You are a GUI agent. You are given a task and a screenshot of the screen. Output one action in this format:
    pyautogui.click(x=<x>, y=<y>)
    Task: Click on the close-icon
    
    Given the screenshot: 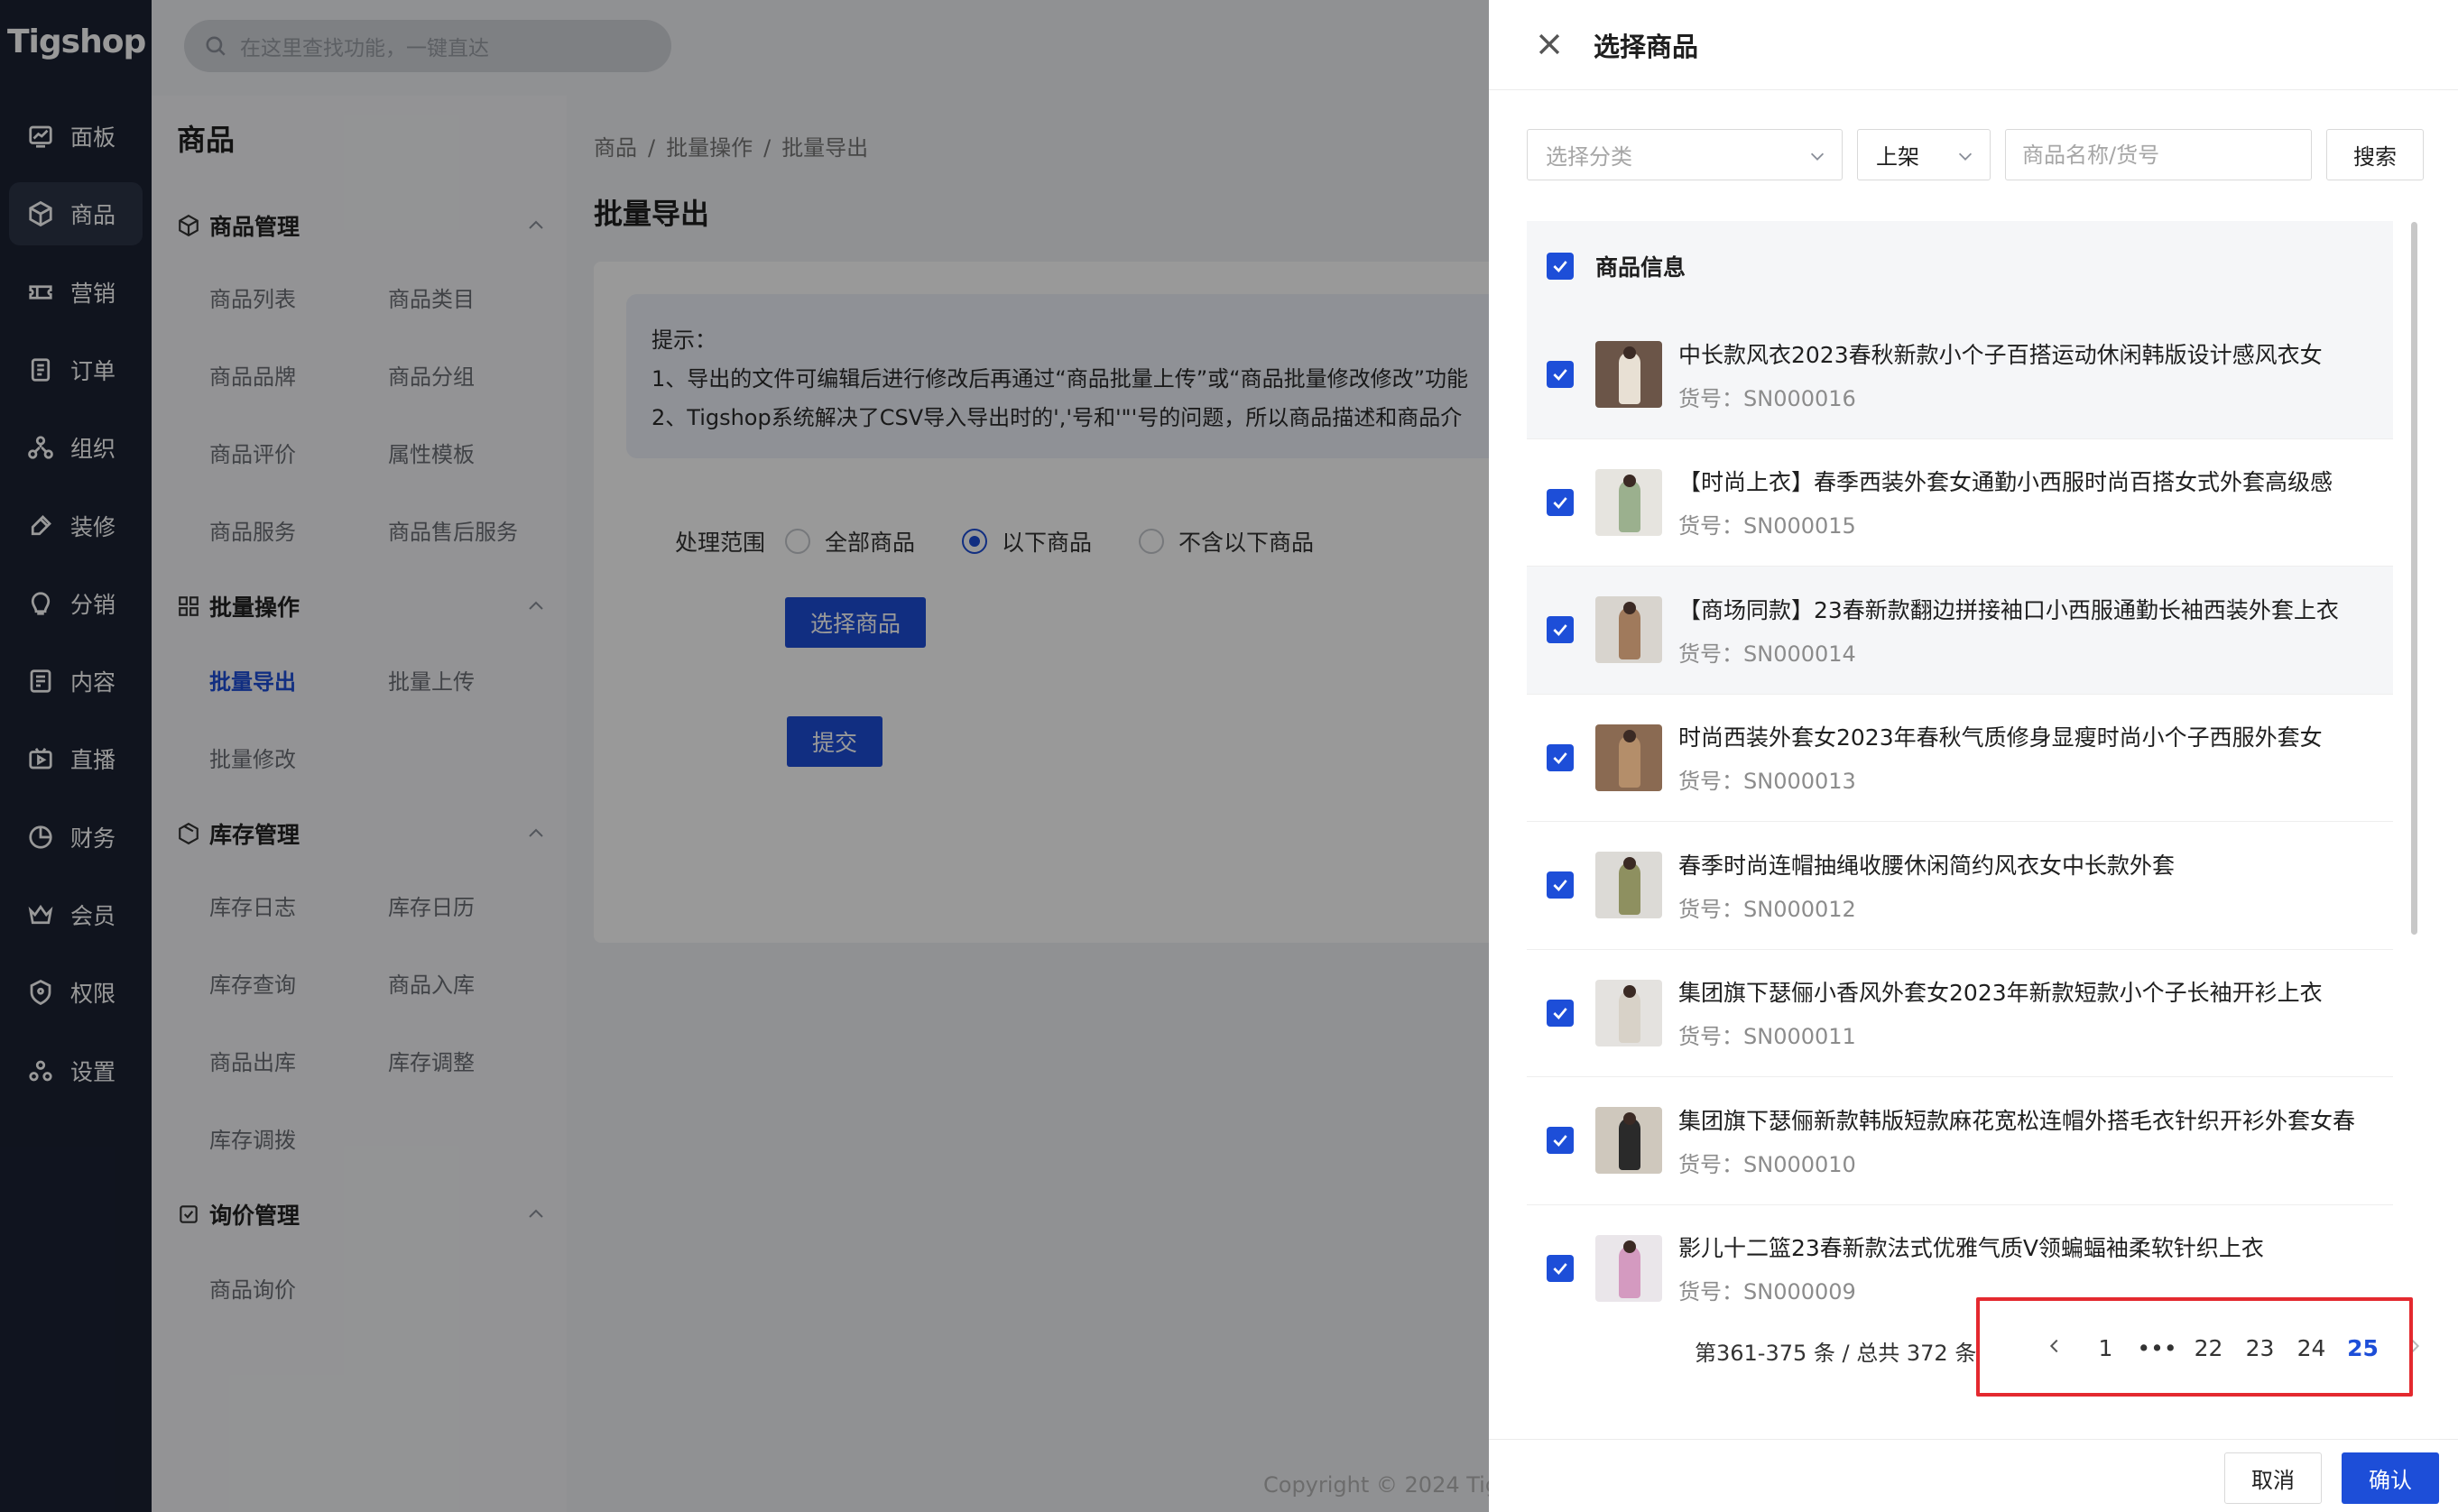 What is the action you would take?
    pyautogui.click(x=1549, y=44)
    